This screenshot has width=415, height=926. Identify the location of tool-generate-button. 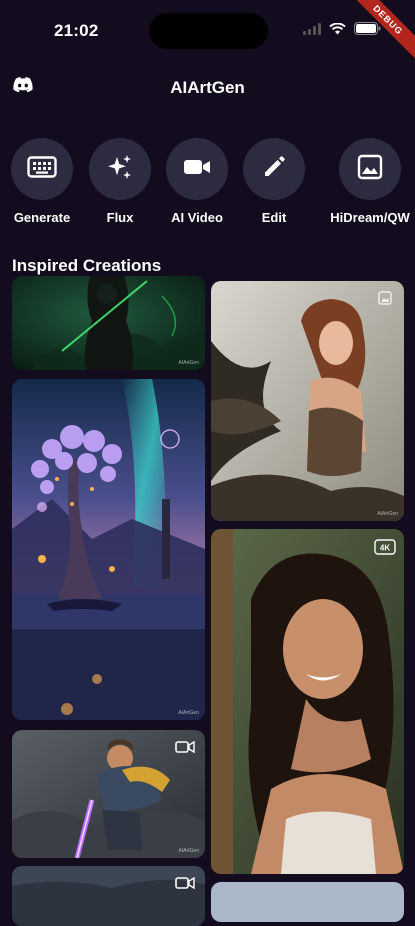
(42, 169).